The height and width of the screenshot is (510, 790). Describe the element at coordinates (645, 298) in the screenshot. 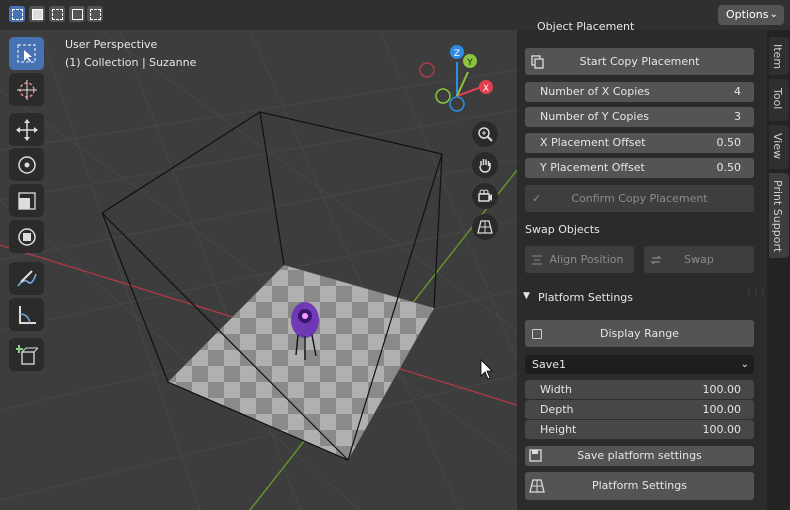

I see `platform-settings-header: ▼ Platform Settings ⋮⋮⋮⋮` at that location.